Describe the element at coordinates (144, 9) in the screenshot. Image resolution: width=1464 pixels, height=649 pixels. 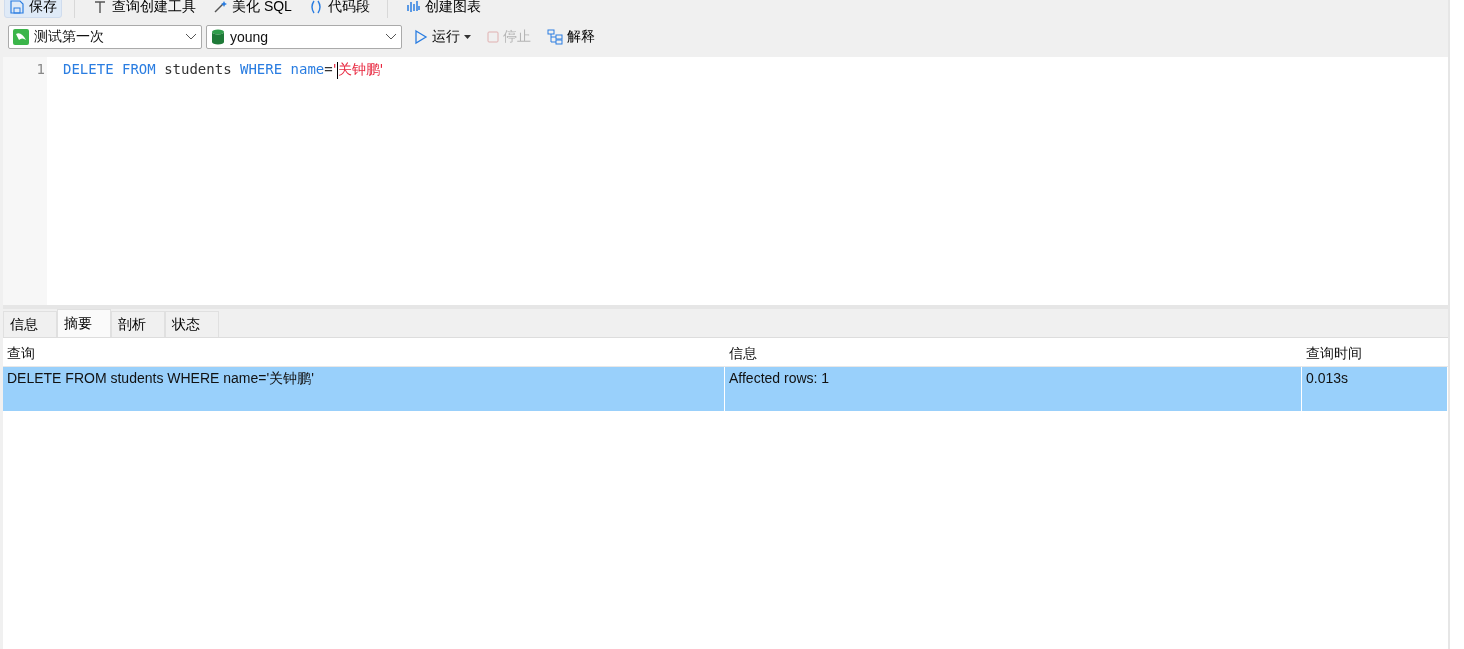
I see `toolbar-button: 查询创建工具` at that location.